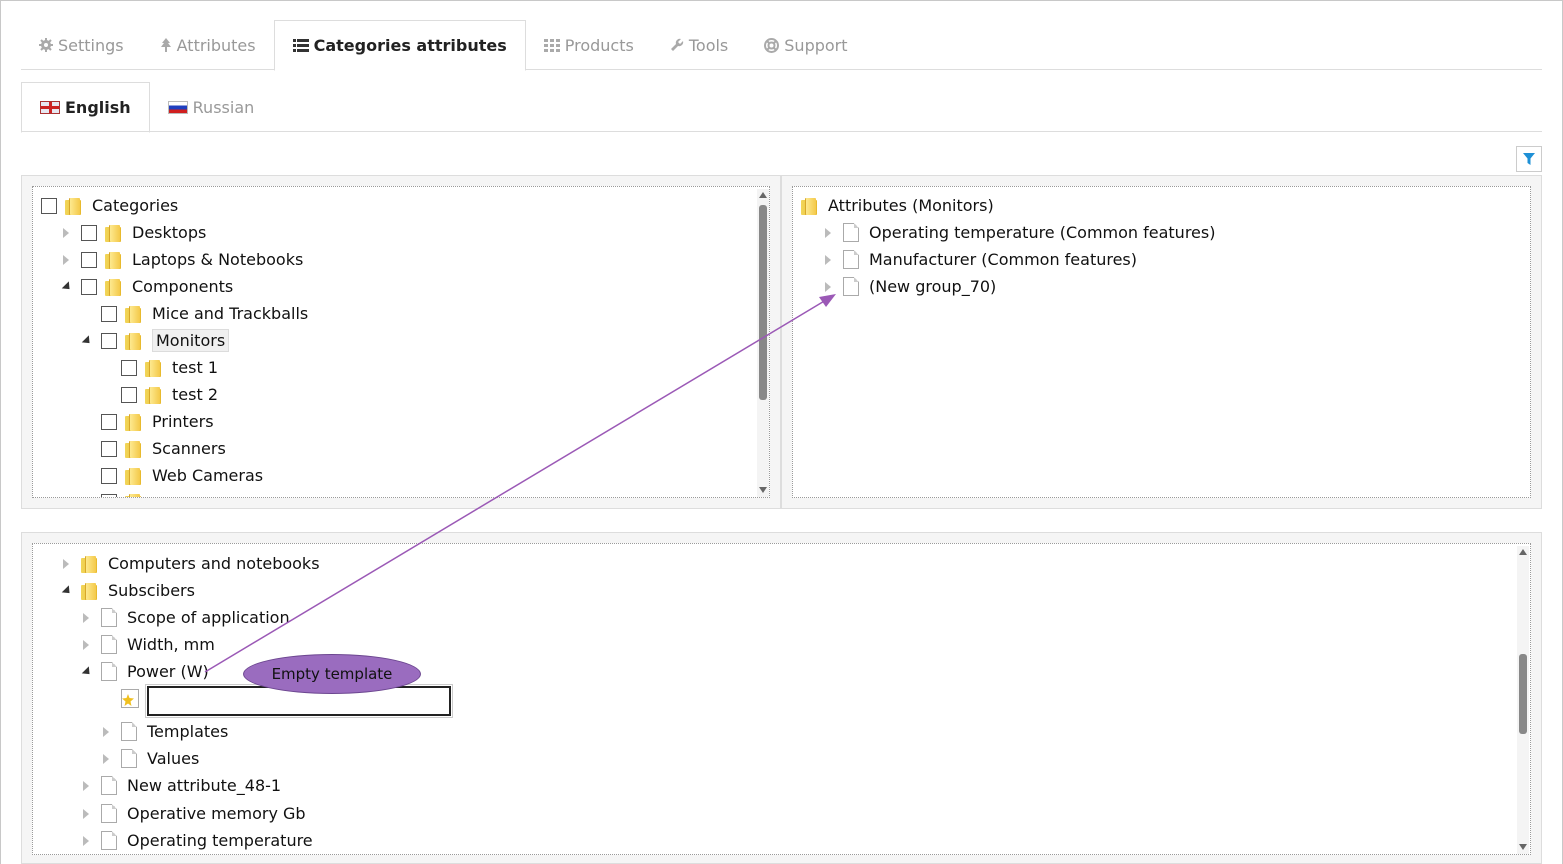 The image size is (1563, 864). What do you see at coordinates (188, 731) in the screenshot?
I see `node-label: Templates` at bounding box center [188, 731].